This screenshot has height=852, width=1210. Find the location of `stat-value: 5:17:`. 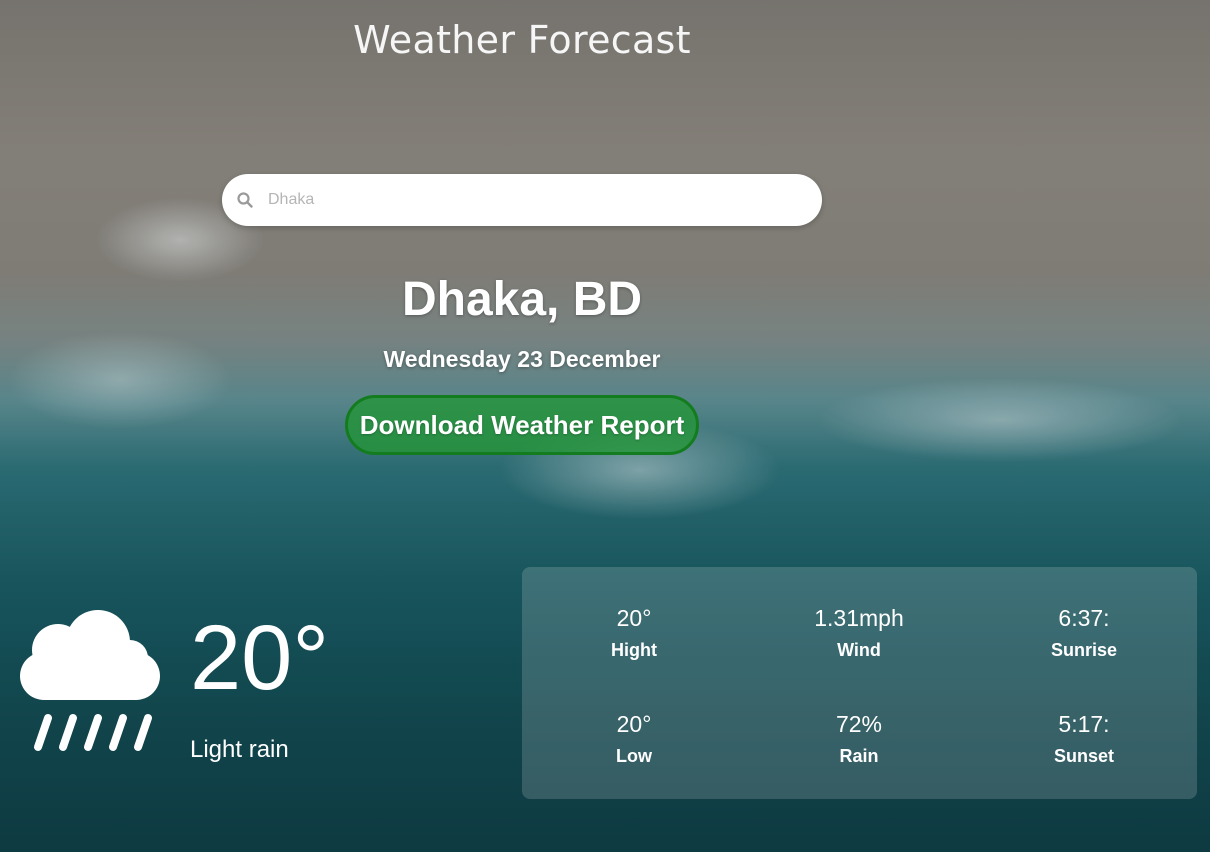

stat-value: 5:17: is located at coordinates (1084, 724).